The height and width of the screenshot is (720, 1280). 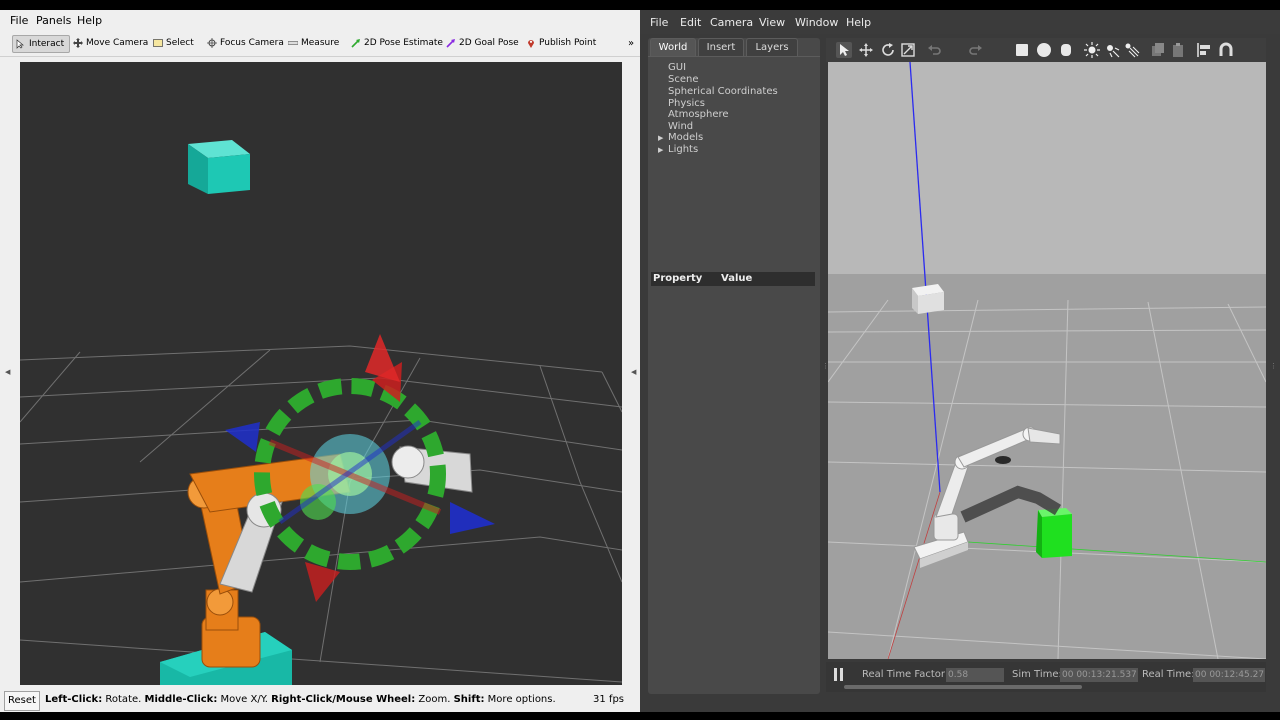 What do you see at coordinates (686, 103) in the screenshot?
I see `tree-item-physics: Physics` at bounding box center [686, 103].